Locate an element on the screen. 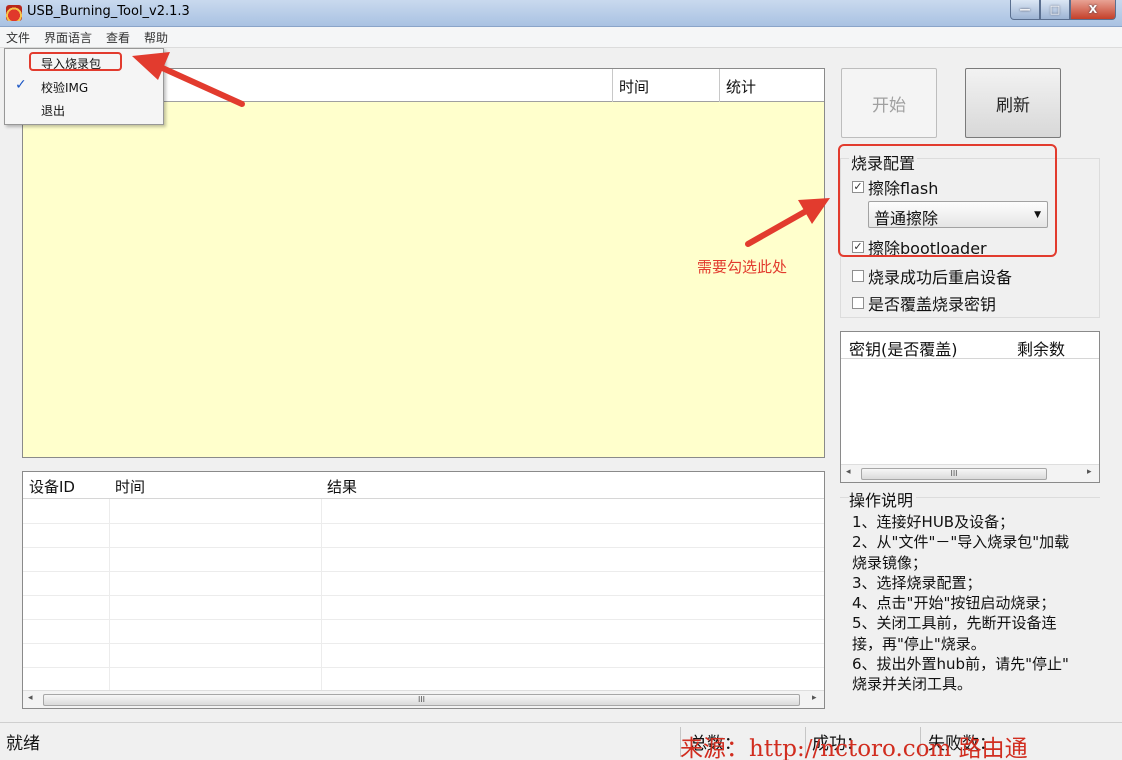  source-watermark: 来源：http://nctoro.com 路由通 is located at coordinates (854, 748).